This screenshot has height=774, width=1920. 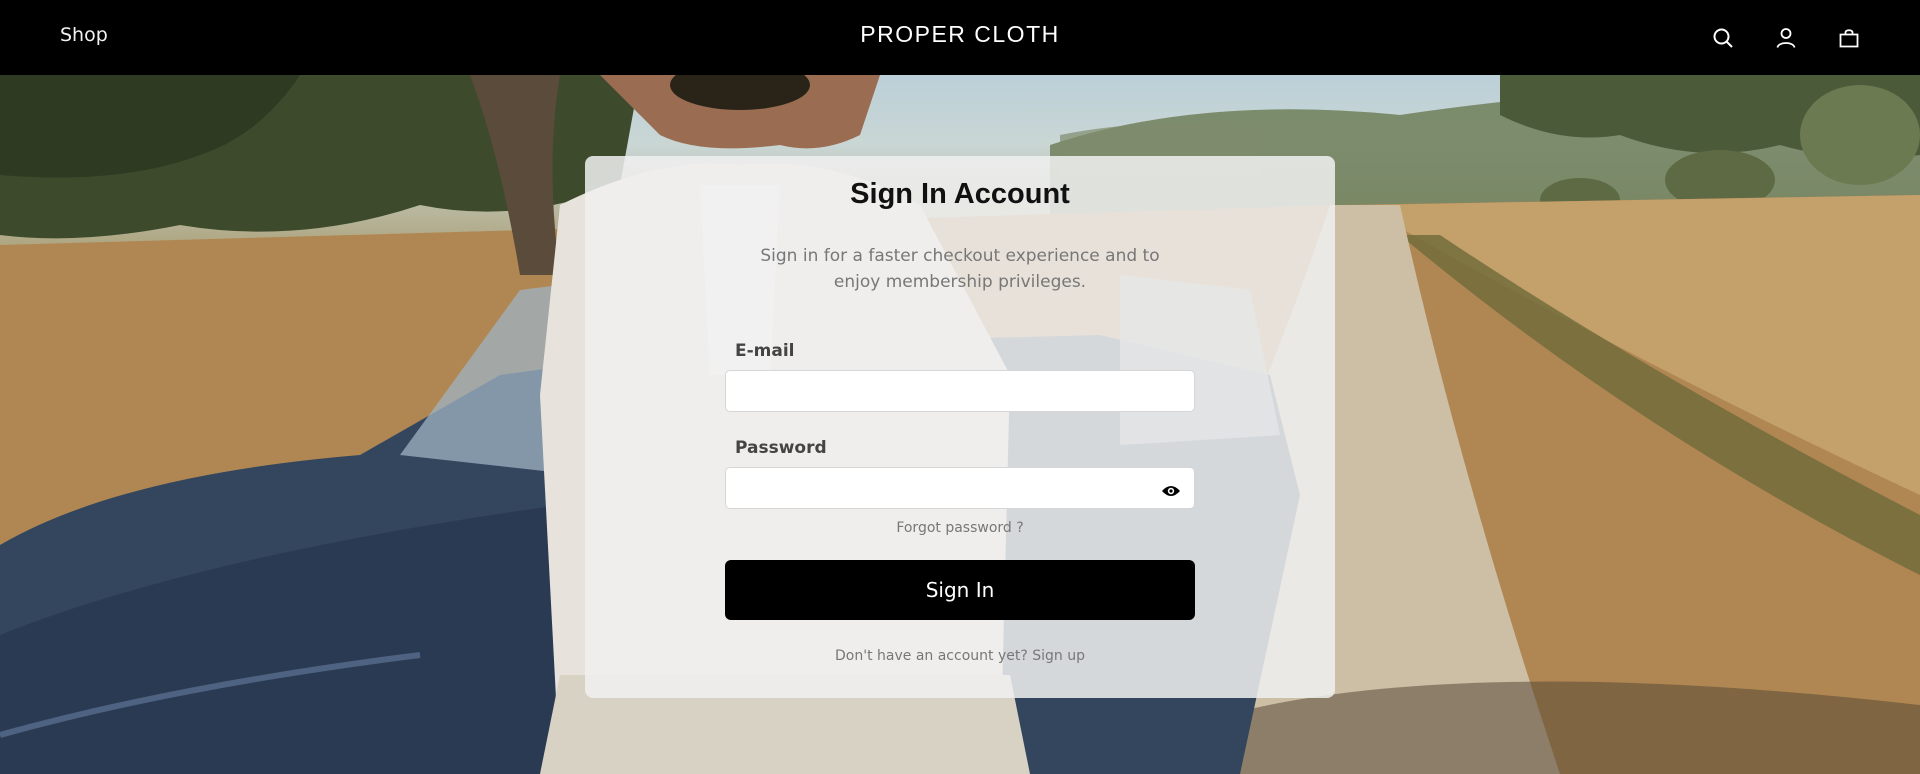 What do you see at coordinates (960, 488) in the screenshot?
I see `password-field` at bounding box center [960, 488].